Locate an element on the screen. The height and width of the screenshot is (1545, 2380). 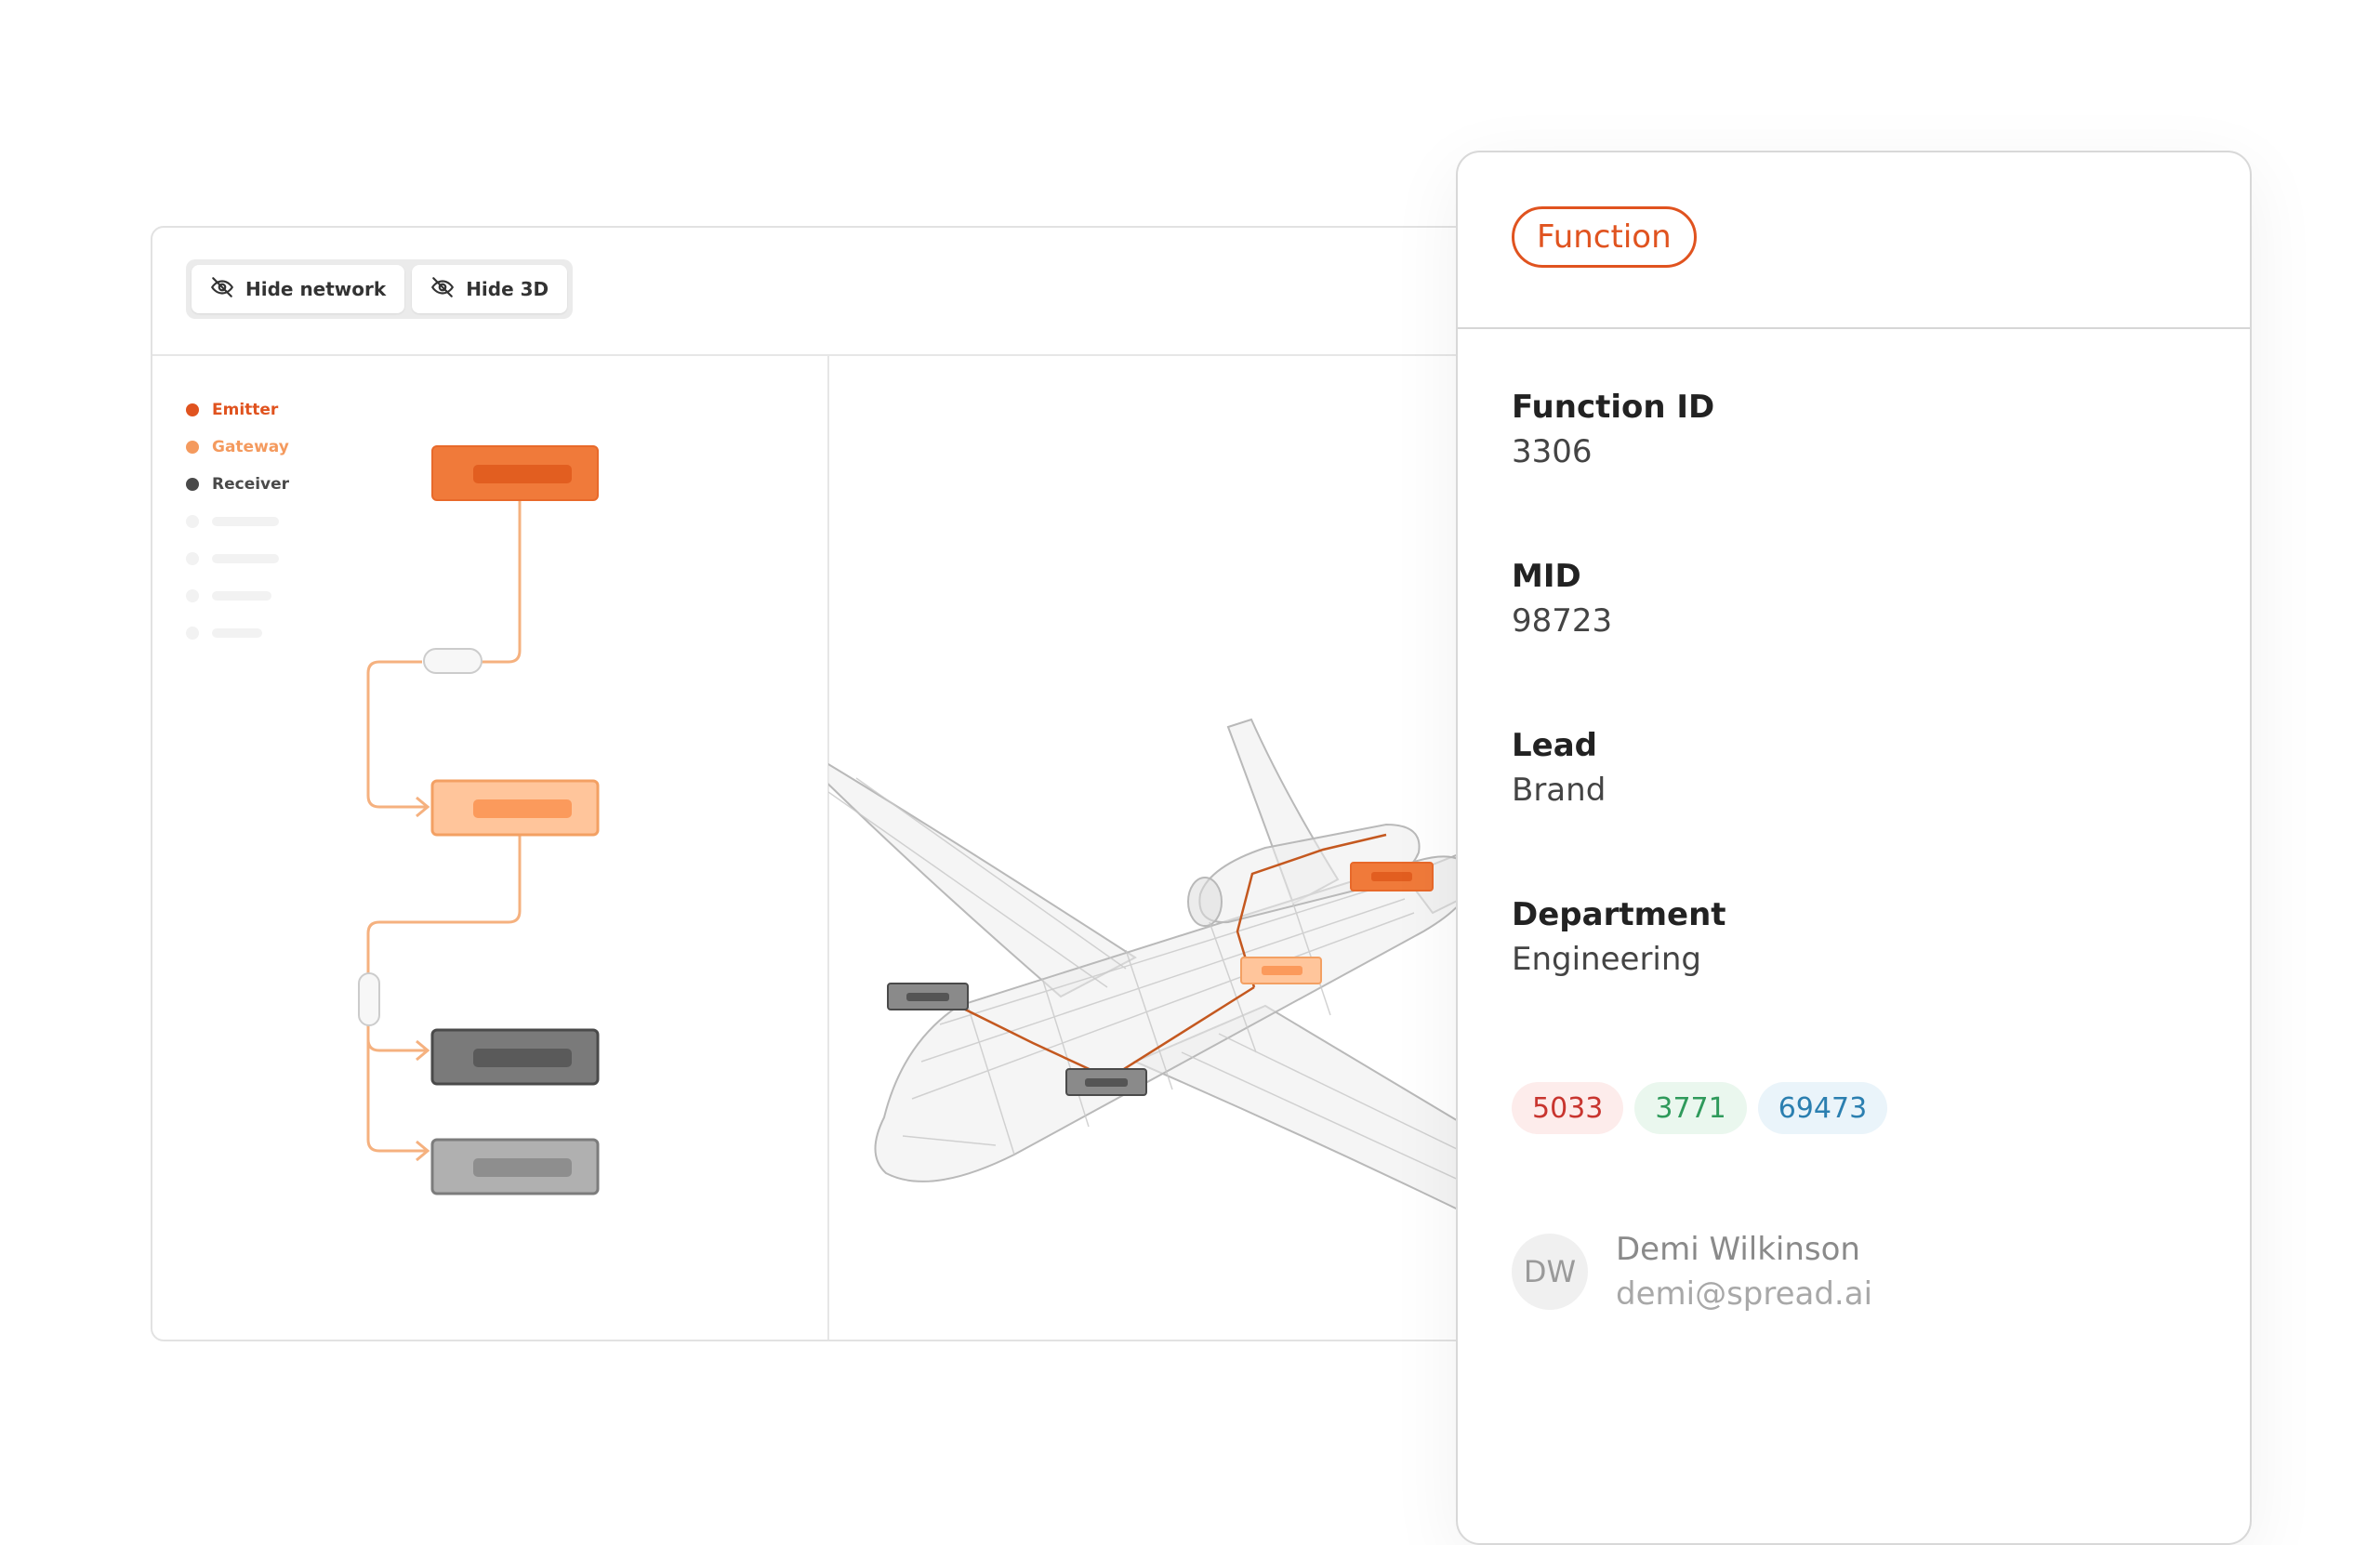
field-label: MID is located at coordinates (1546, 576).